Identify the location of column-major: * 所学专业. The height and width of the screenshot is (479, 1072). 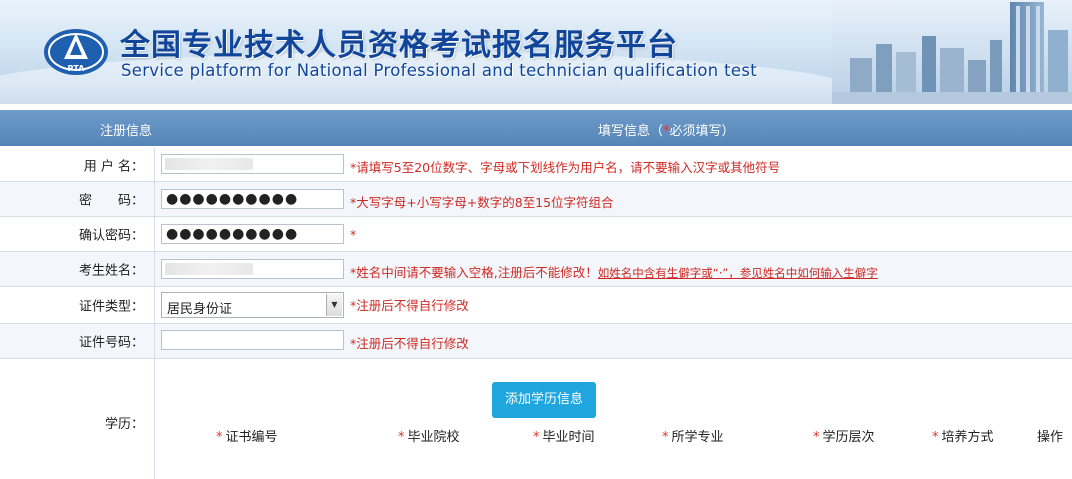
(693, 435).